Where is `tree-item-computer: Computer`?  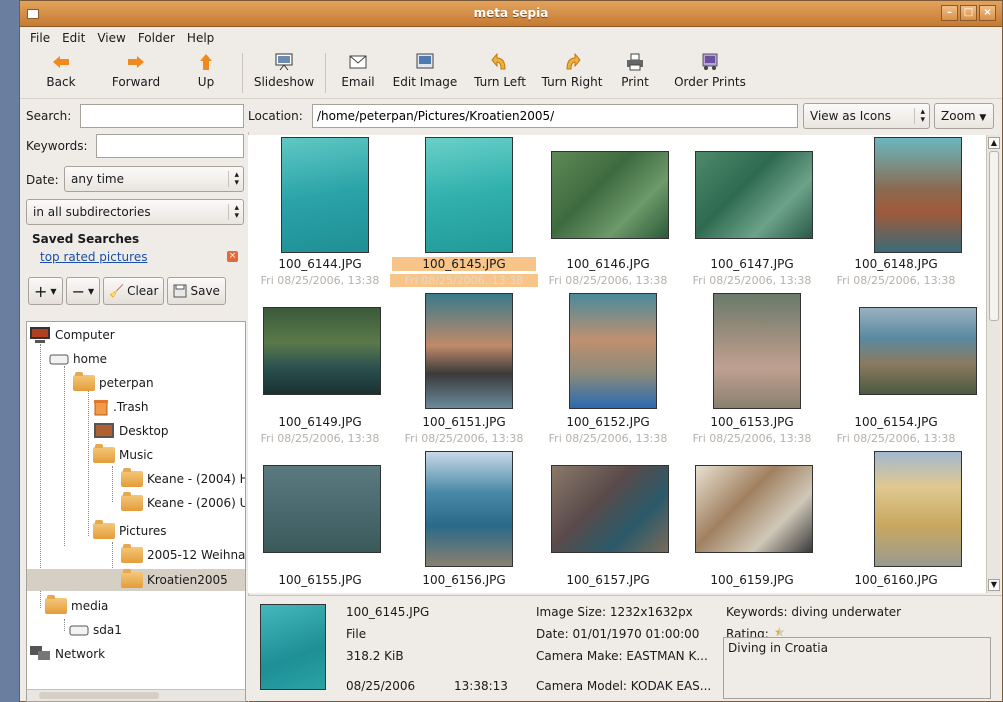
tree-item-computer: Computer is located at coordinates (72, 335).